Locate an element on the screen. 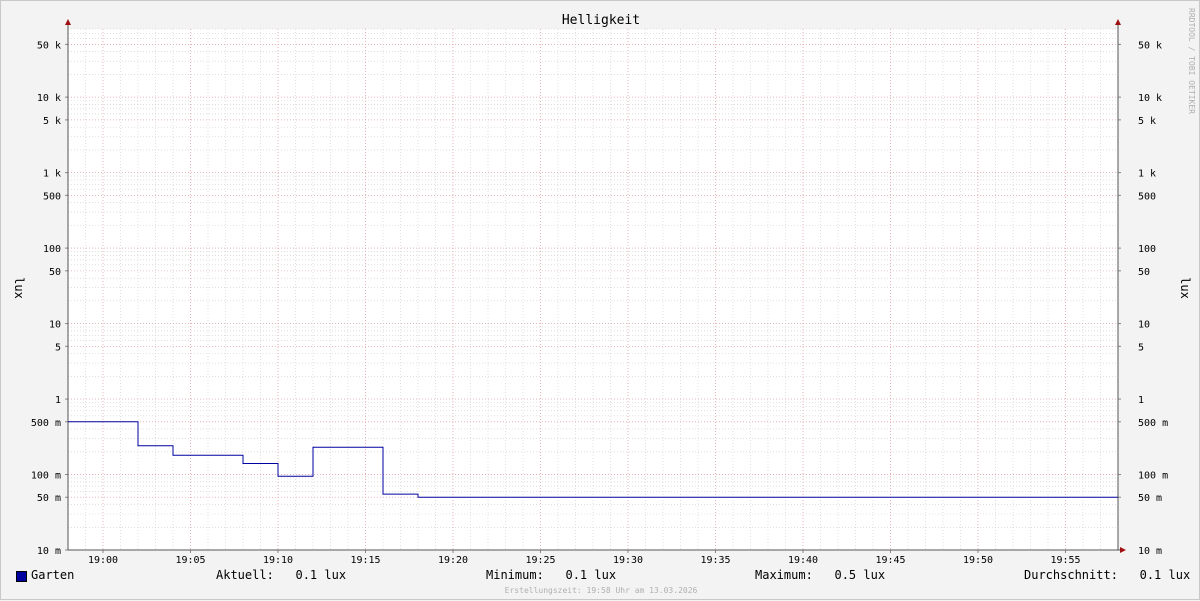  y-tick-label-left: 50 k is located at coordinates (49, 45).